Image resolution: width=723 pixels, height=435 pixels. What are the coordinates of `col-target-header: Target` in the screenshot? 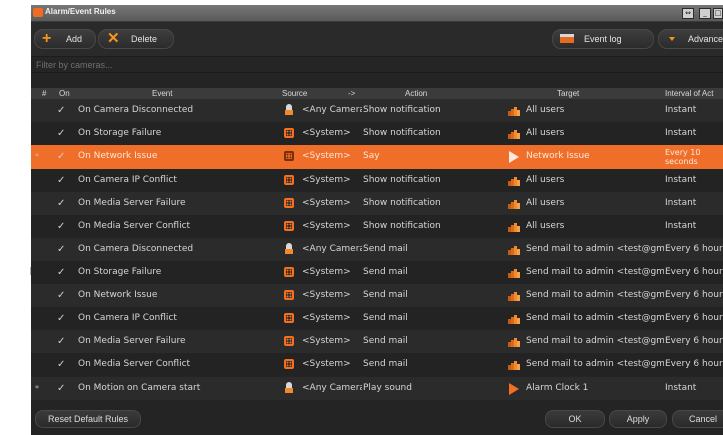 It's located at (568, 93).